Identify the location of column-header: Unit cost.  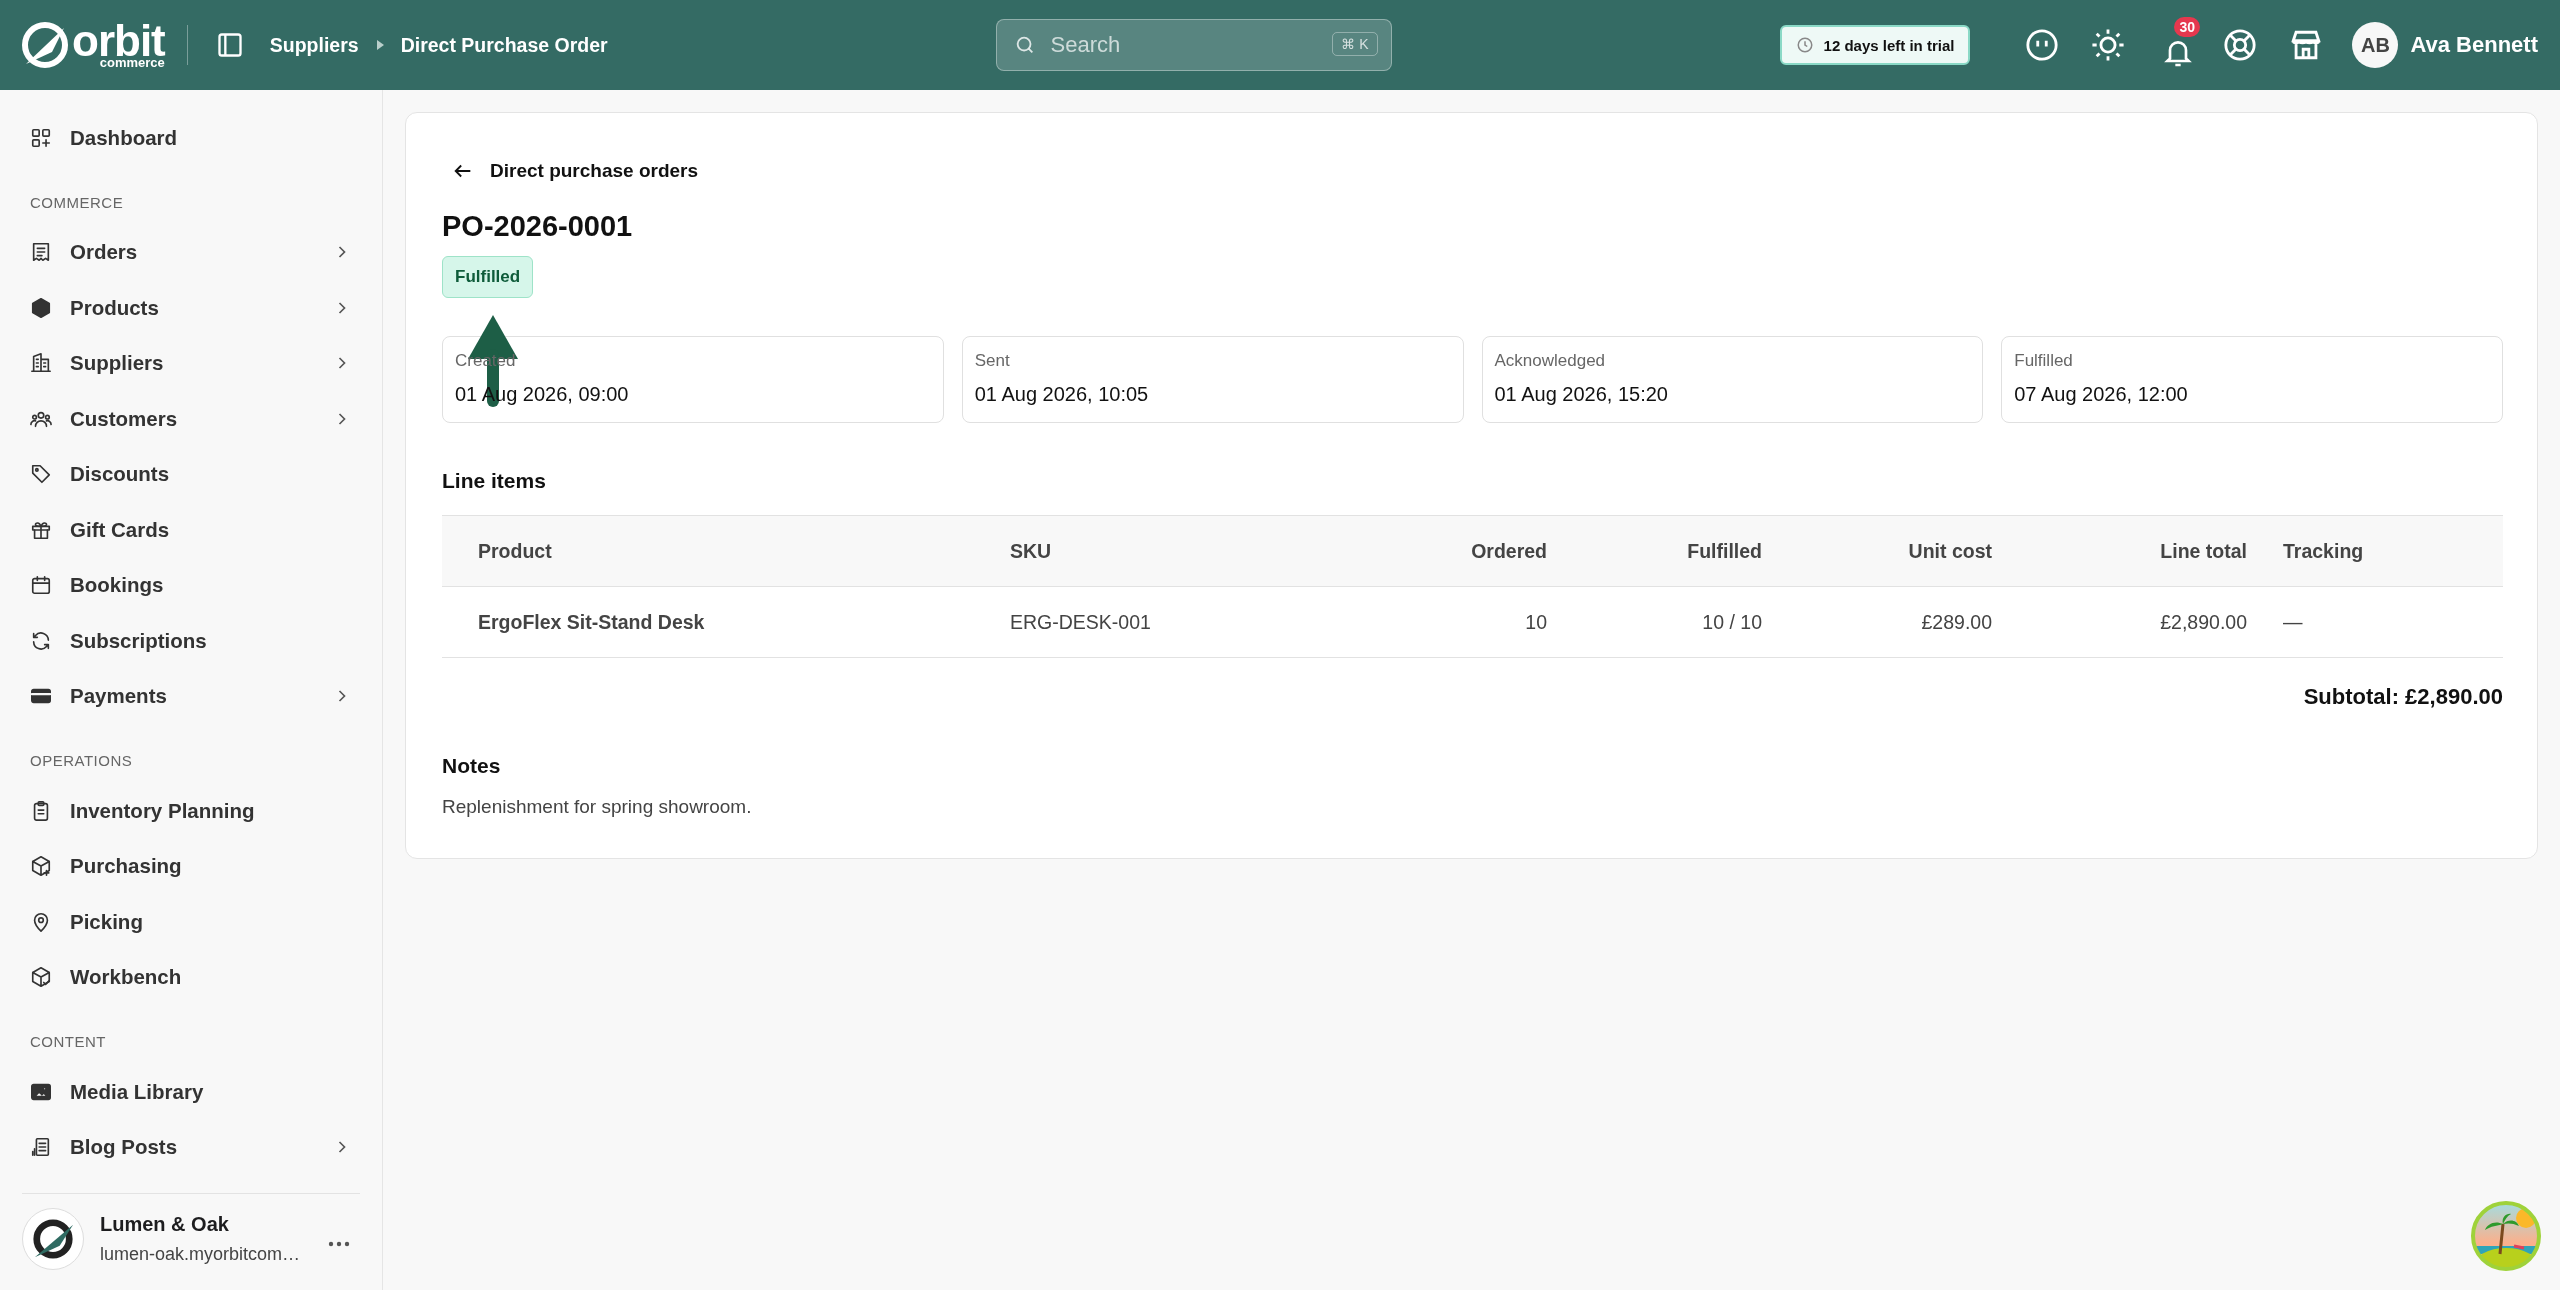
(1950, 551).